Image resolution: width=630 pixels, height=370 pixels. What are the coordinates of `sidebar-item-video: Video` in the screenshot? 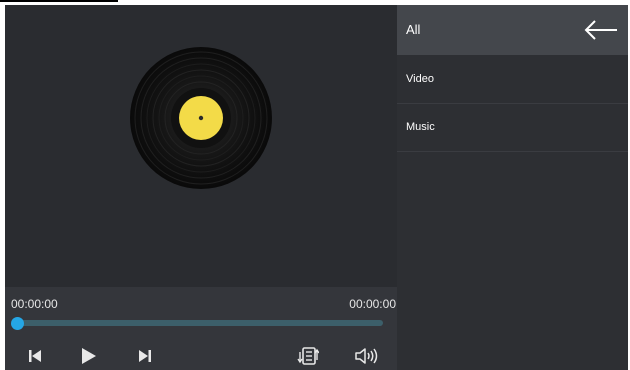 It's located at (512, 80).